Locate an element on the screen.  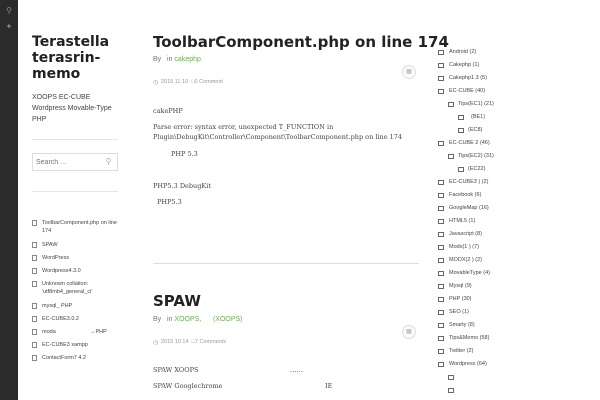
post-date: ◷ 2015 10 14 □7 Comments is located at coordinates (190, 342).